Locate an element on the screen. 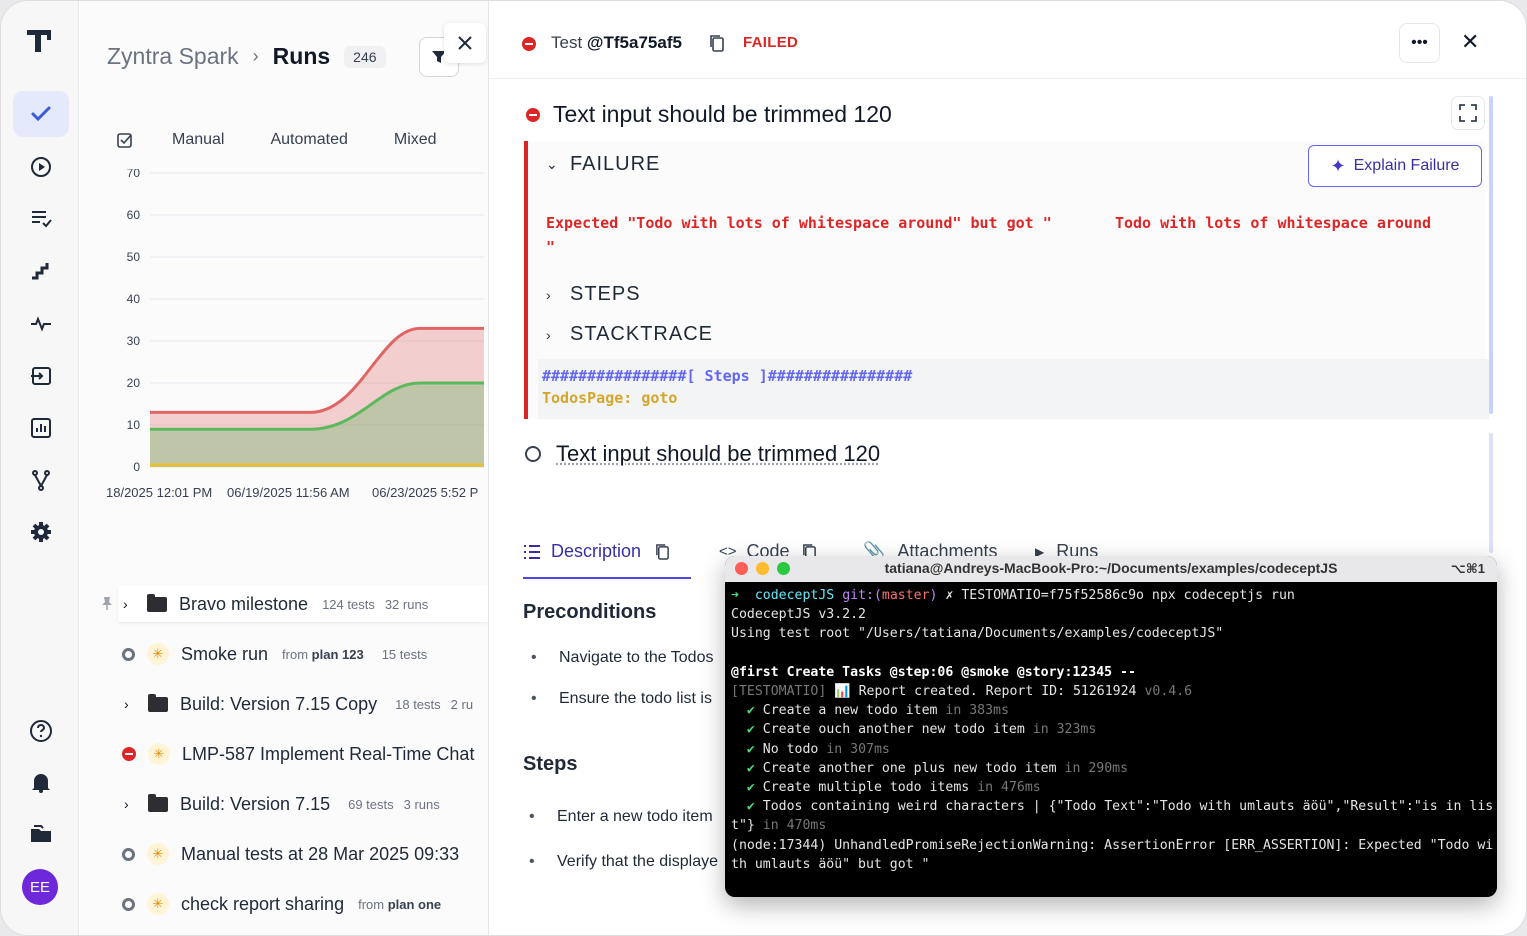 Image resolution: width=1527 pixels, height=936 pixels. list-item: ✳ LMP-587 Implement Real-Time Chat is located at coordinates (284, 754).